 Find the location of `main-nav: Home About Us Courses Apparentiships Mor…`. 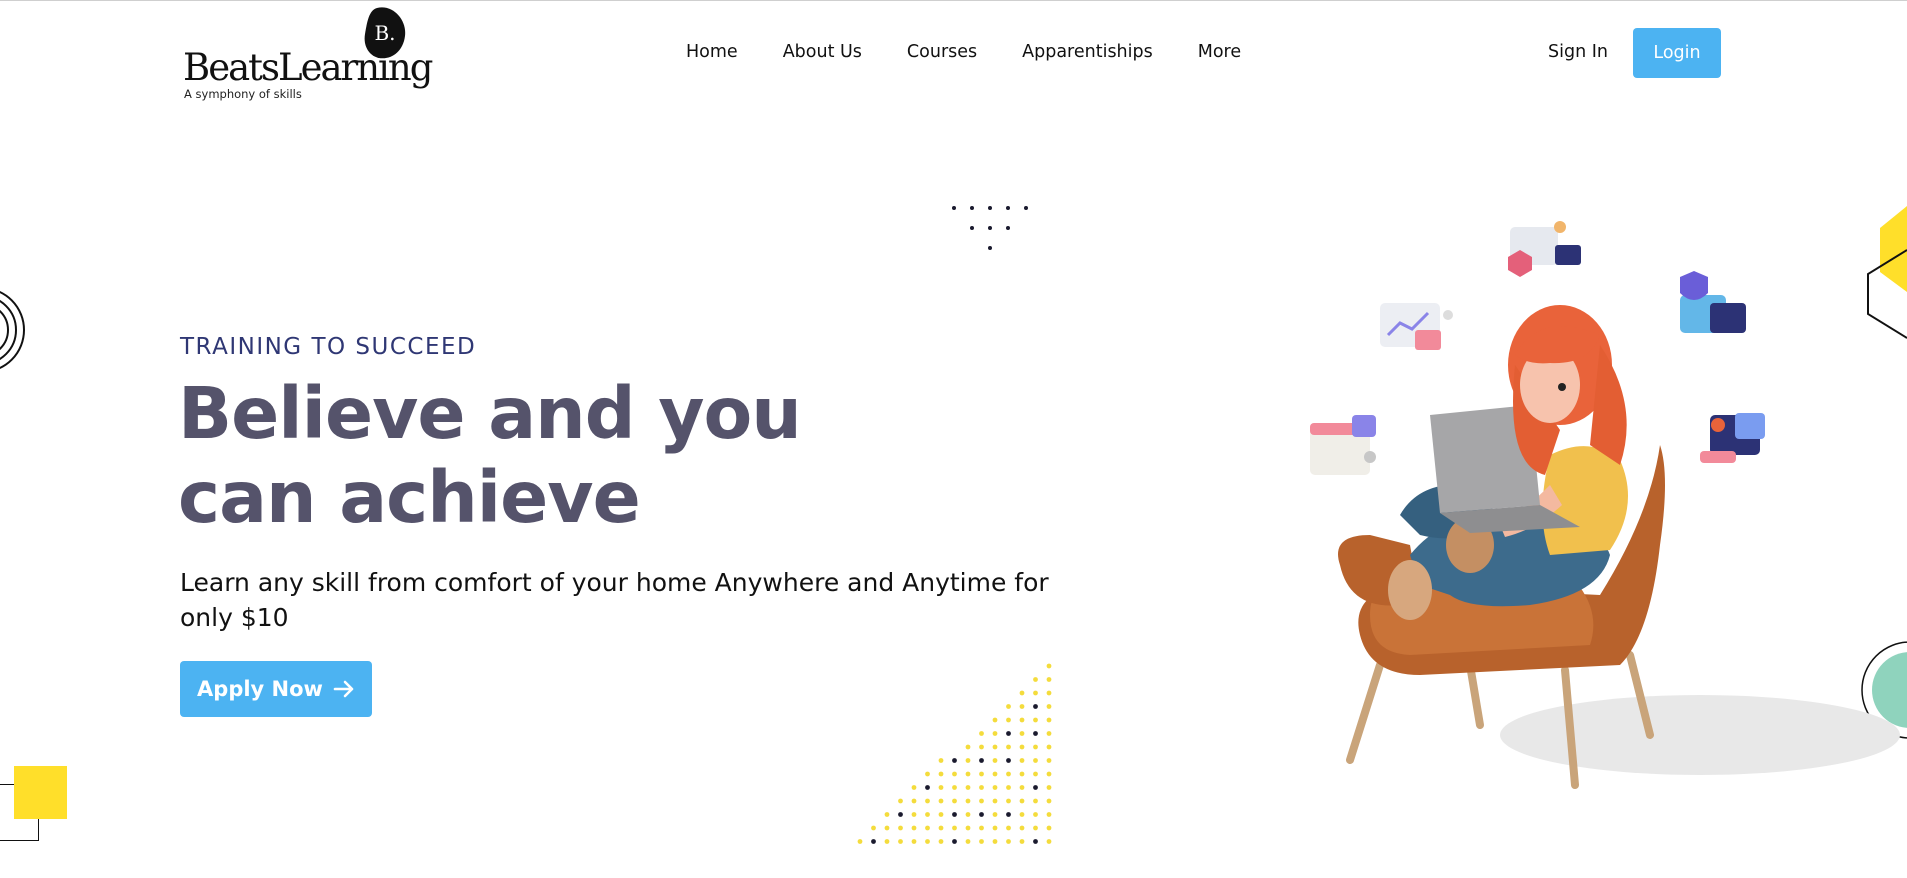

main-nav: Home About Us Courses Apparentiships Mor… is located at coordinates (986, 52).